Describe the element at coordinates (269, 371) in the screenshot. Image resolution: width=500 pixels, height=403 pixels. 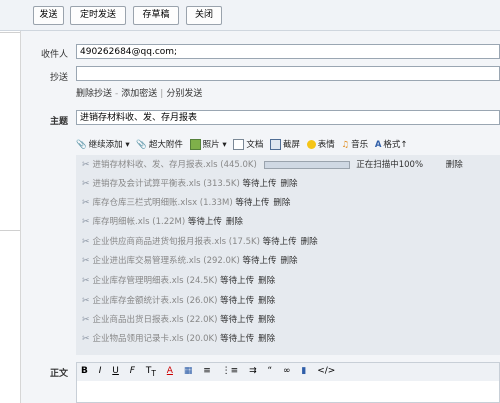
I see `quote-icon: “` at that location.